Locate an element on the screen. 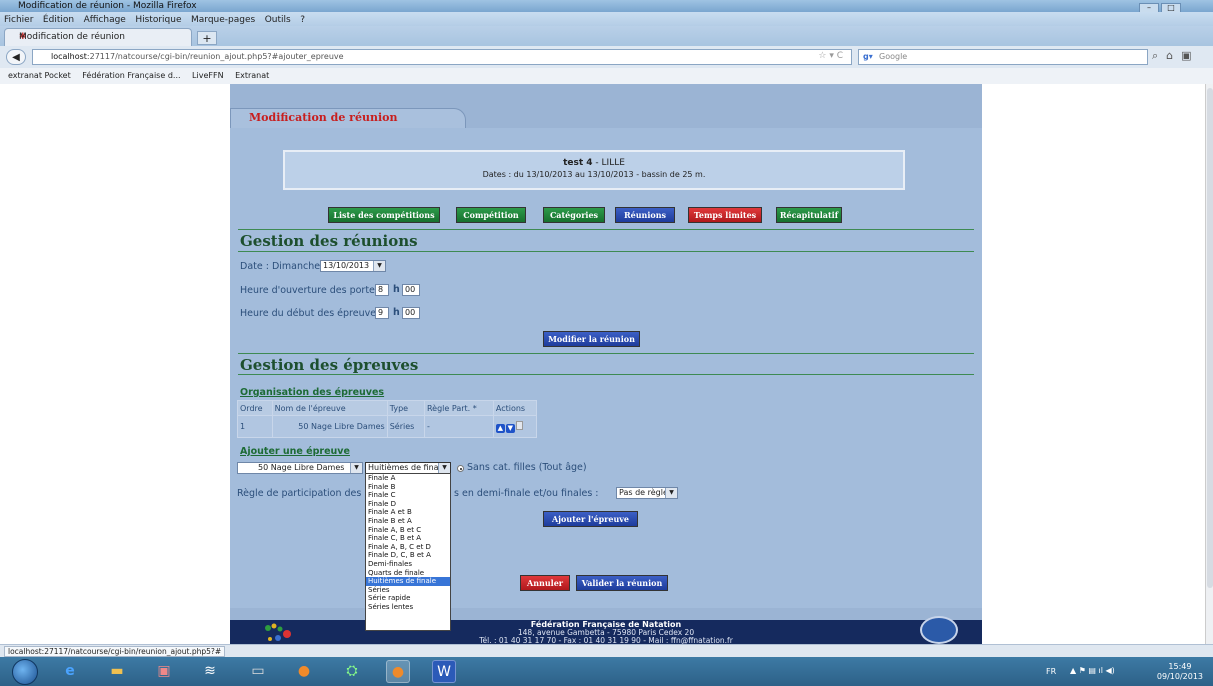  type-option: Finale B et A is located at coordinates (408, 521).